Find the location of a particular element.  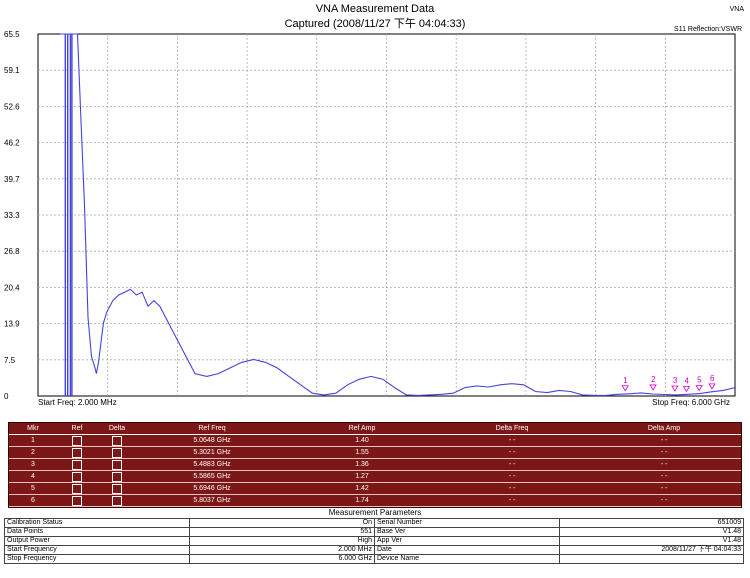

marker-label: 4 is located at coordinates (686, 380).